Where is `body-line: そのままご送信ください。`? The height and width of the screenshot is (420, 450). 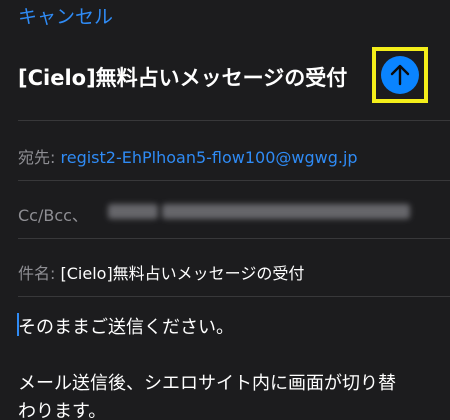
body-line: そのままご送信ください。 is located at coordinates (126, 326).